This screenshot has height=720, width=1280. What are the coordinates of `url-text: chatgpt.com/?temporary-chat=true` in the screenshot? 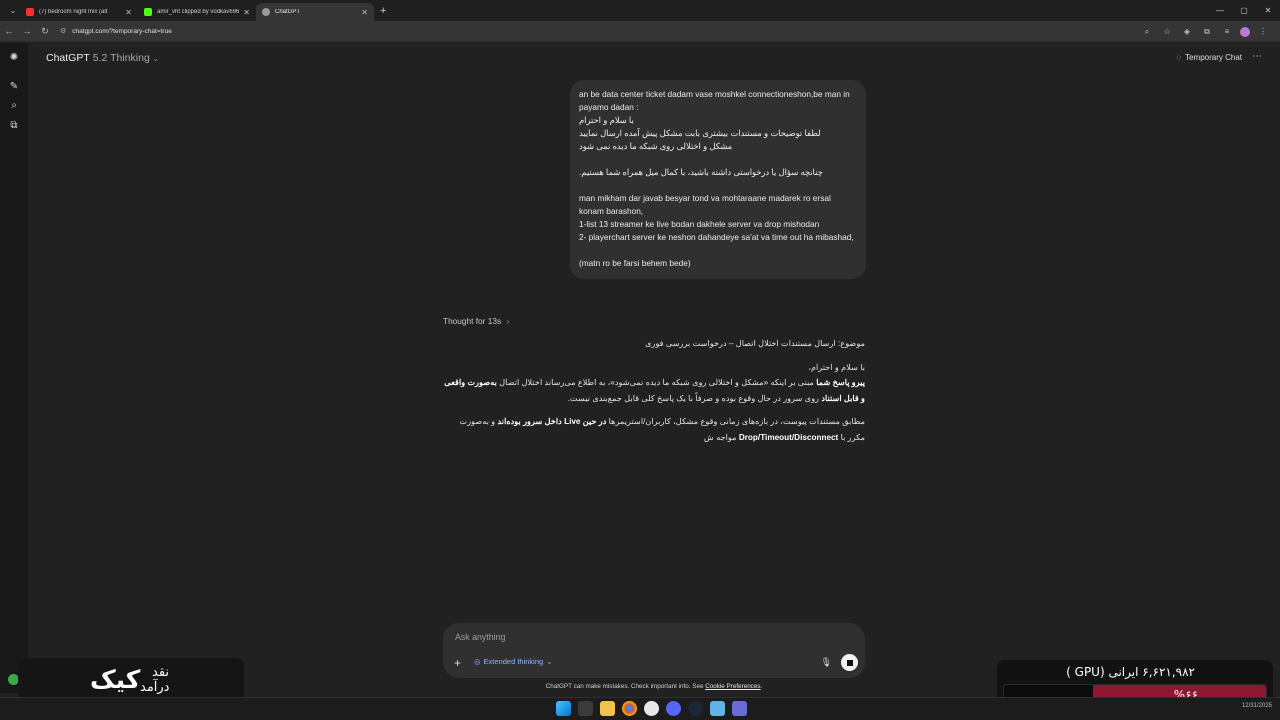 It's located at (122, 31).